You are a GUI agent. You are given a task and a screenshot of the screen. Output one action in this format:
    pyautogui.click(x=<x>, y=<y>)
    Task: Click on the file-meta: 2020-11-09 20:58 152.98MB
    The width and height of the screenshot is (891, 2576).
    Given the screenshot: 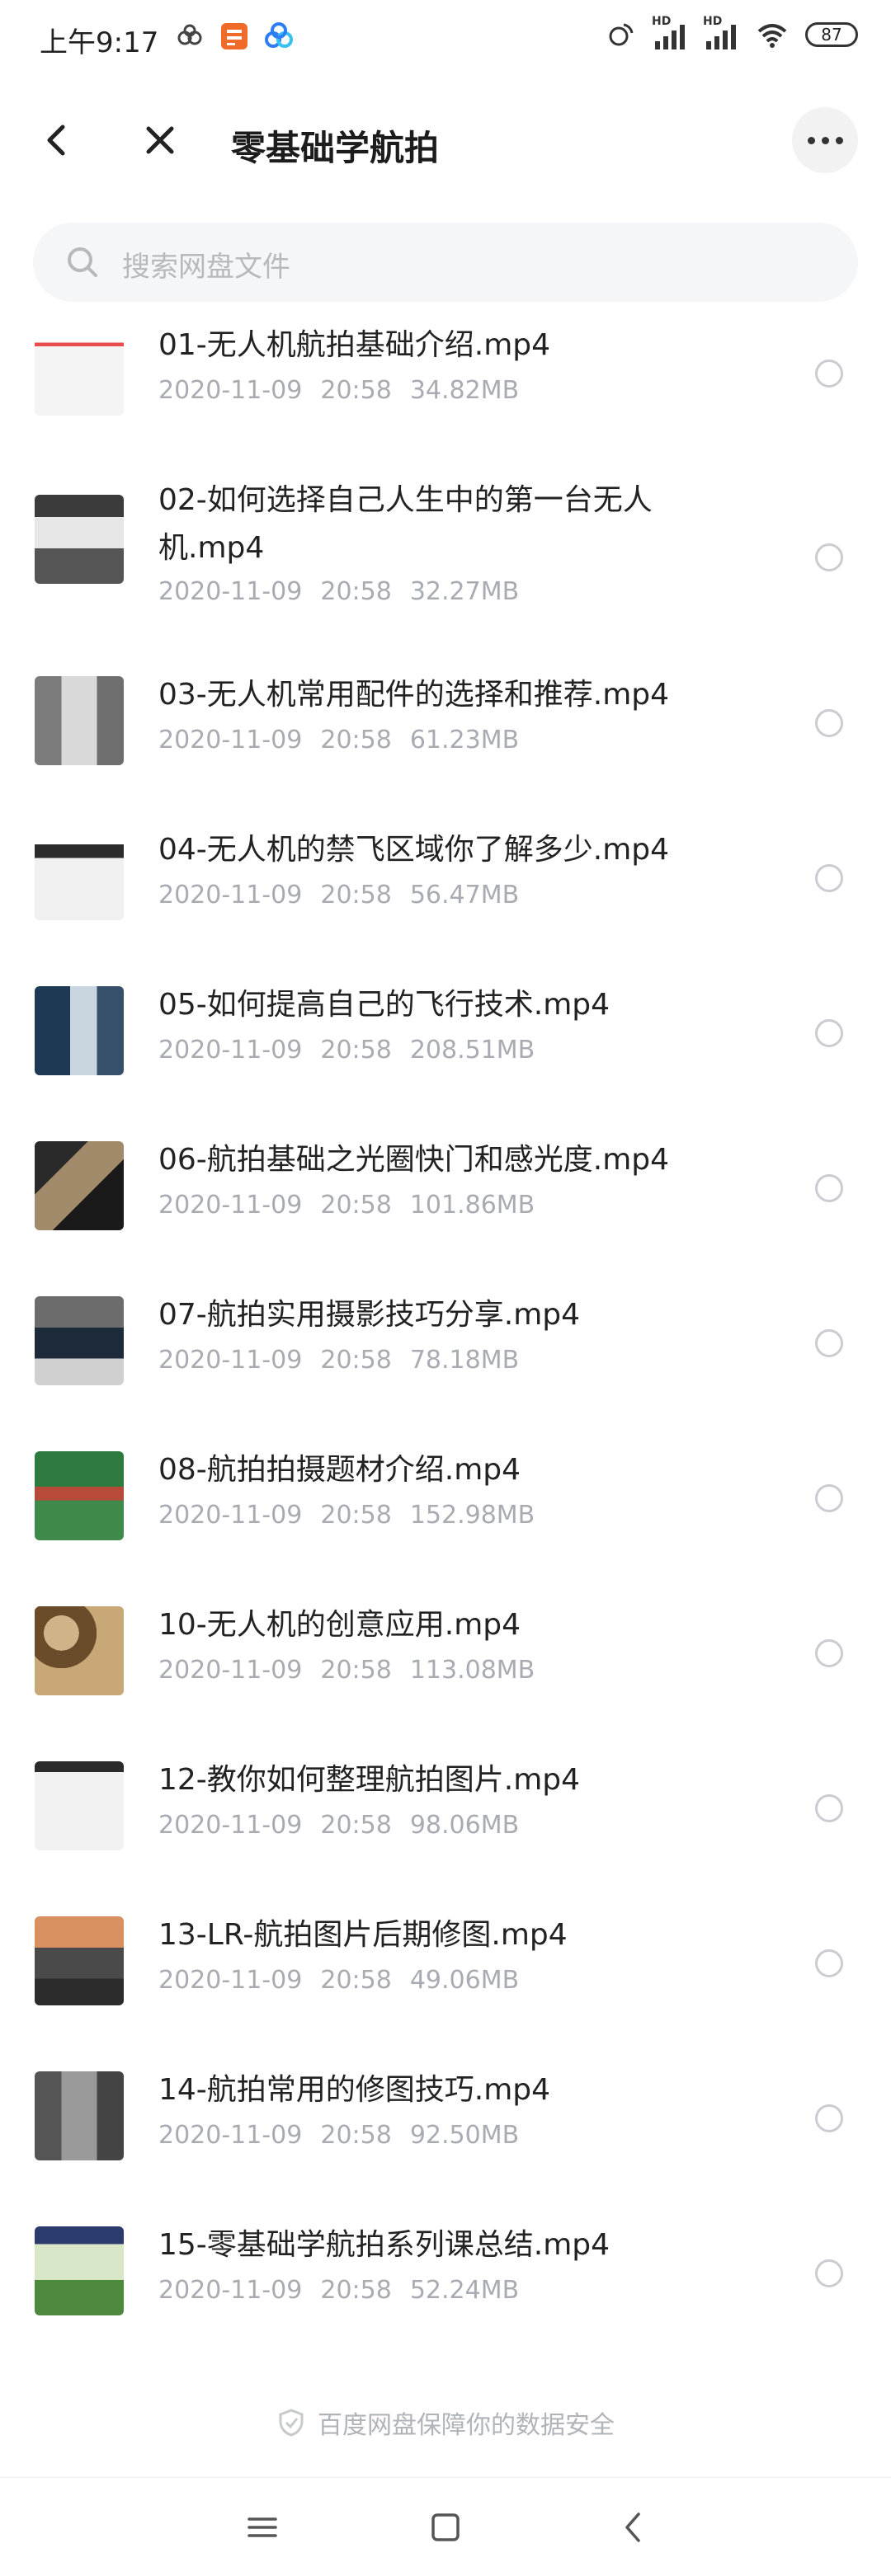 What is the action you would take?
    pyautogui.click(x=346, y=1515)
    